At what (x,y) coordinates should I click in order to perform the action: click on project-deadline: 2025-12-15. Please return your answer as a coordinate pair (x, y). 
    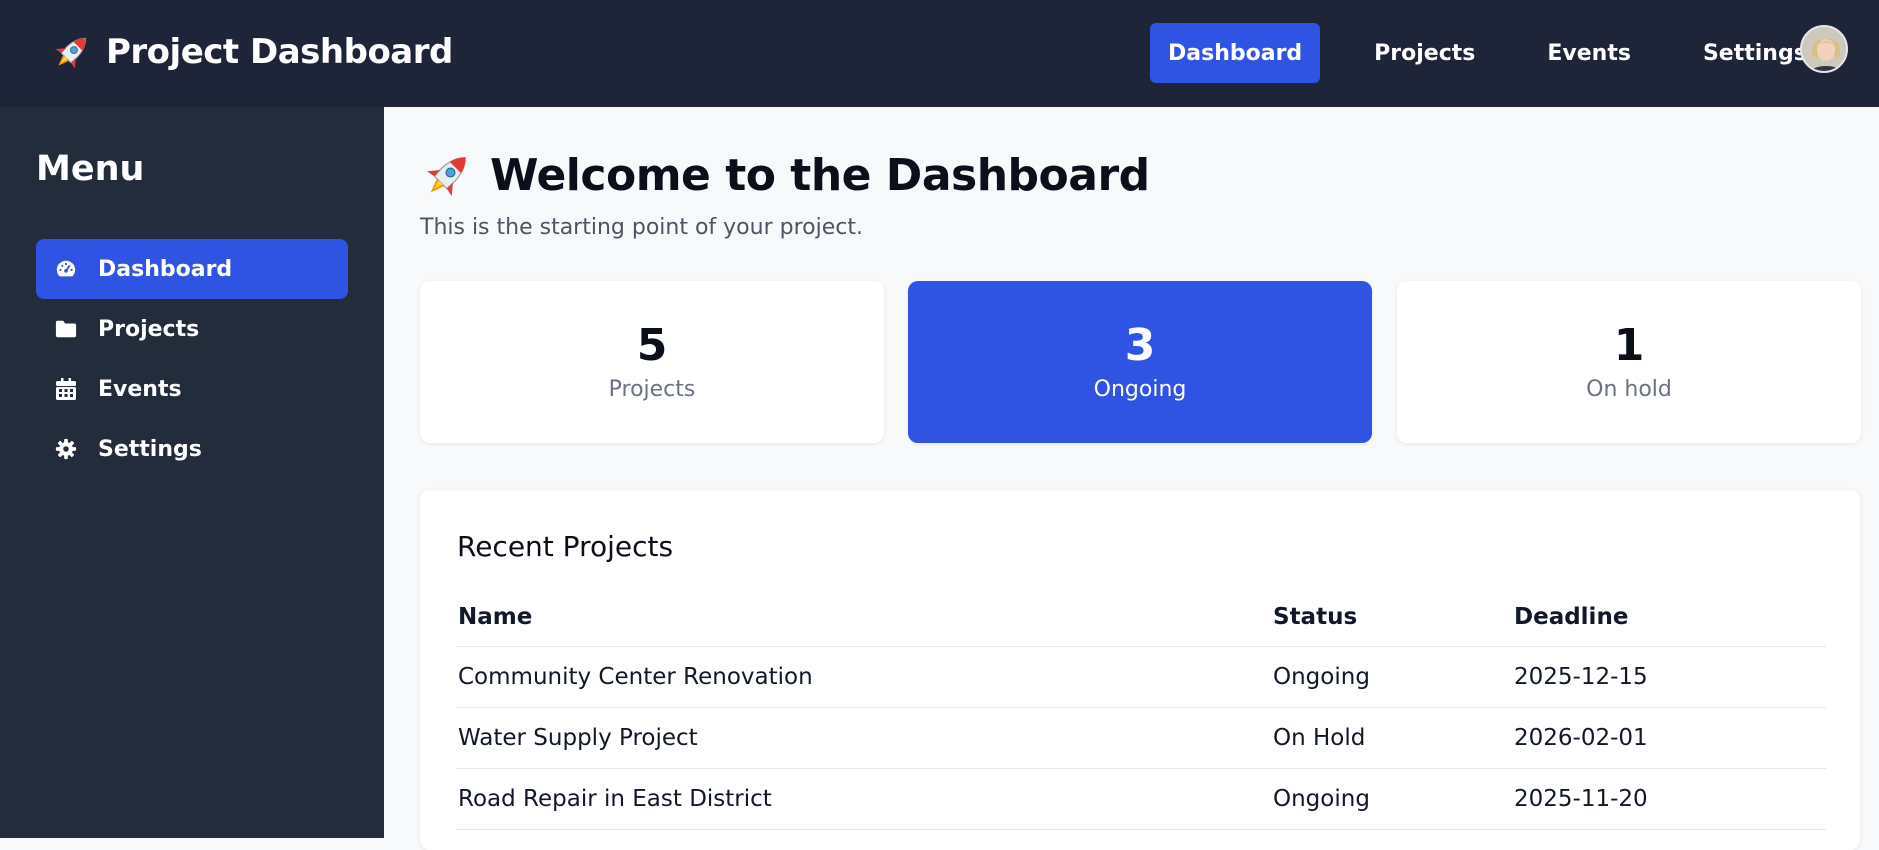
    Looking at the image, I should click on (1581, 677).